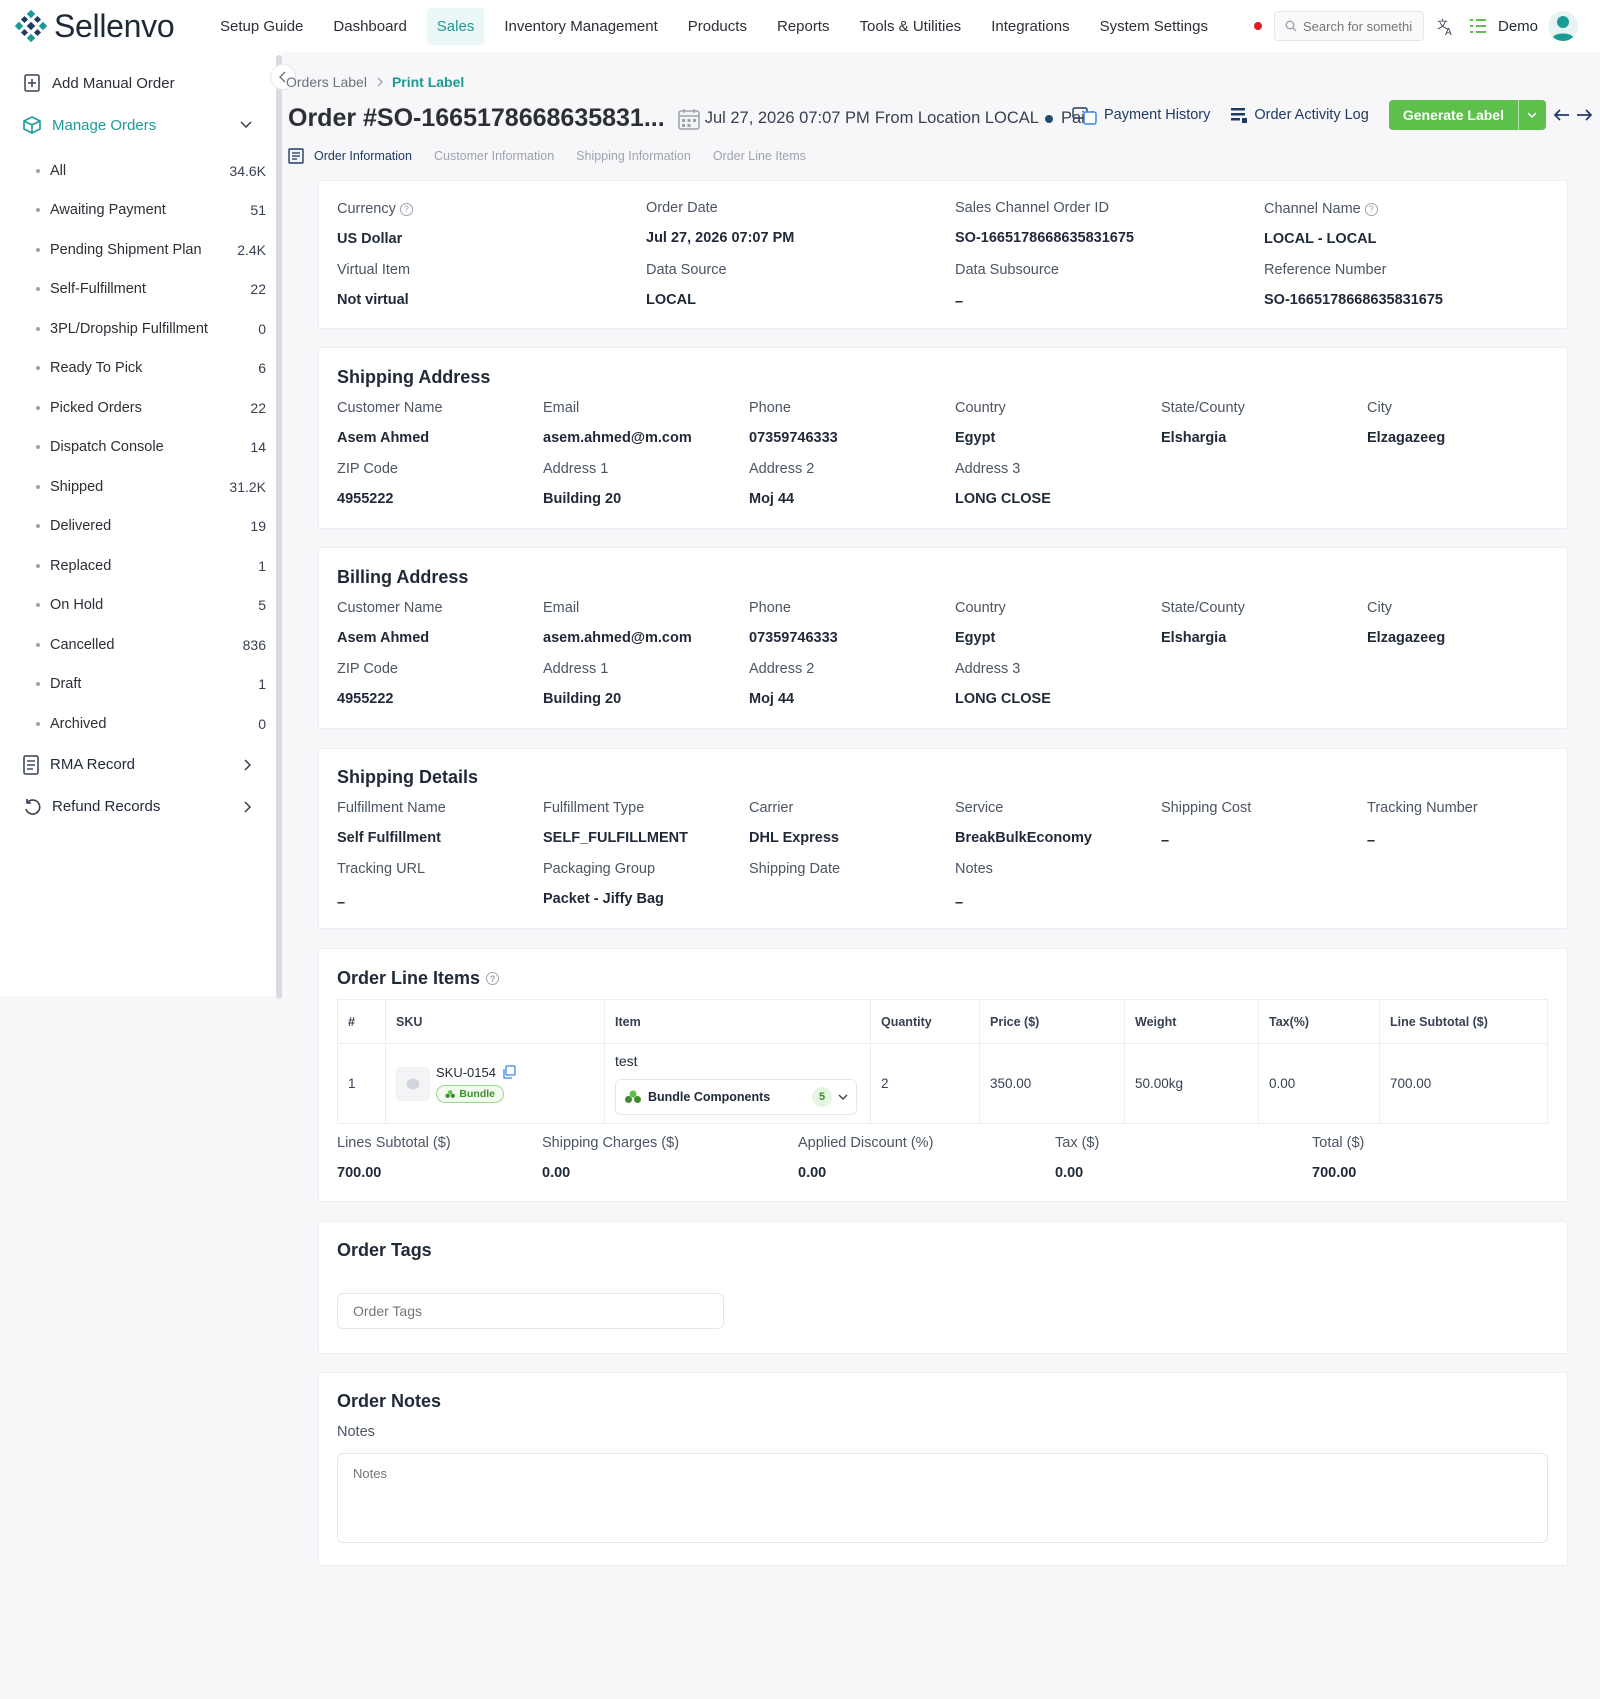 The image size is (1600, 1699). I want to click on sidebar-group-manage-orders: Manage Orders, so click(141, 125).